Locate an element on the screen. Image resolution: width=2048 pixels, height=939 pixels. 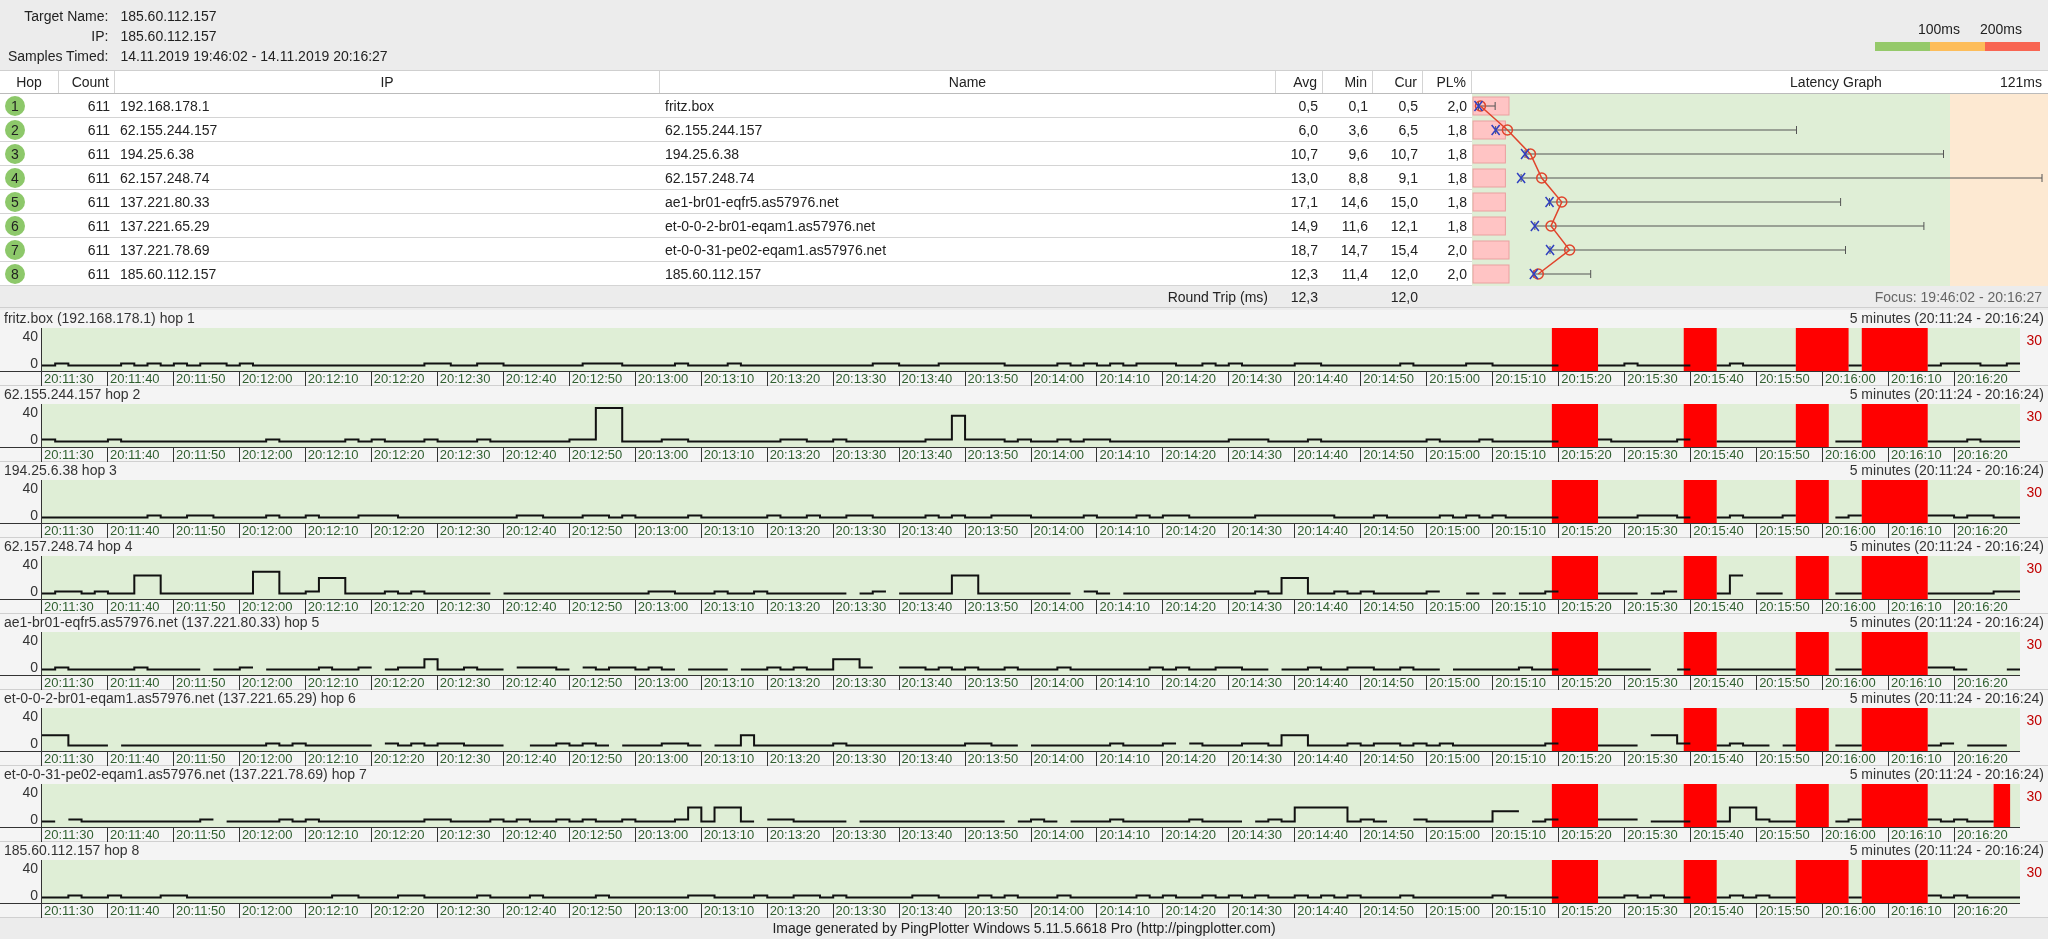
table-cell: 194.25.6.38 is located at coordinates (387, 154).